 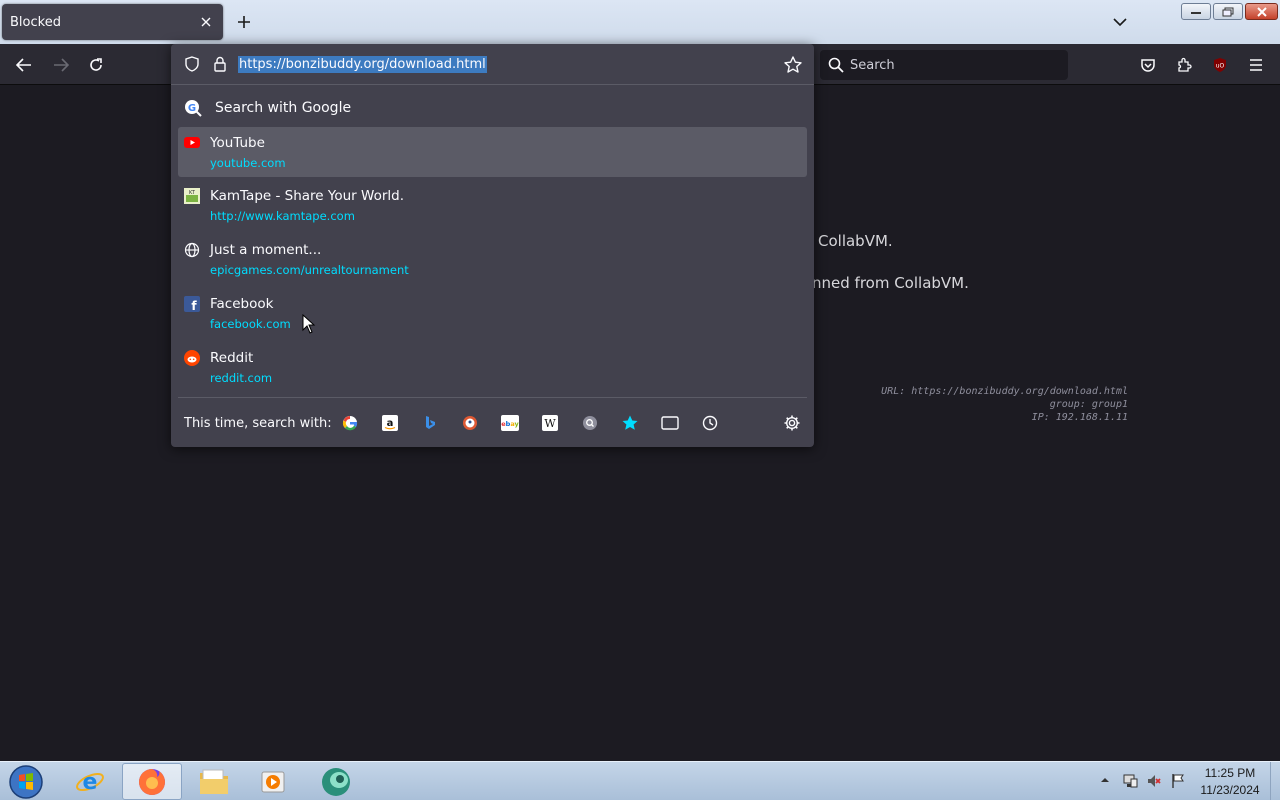 I want to click on wikipedia-icon: W, so click(x=550, y=423).